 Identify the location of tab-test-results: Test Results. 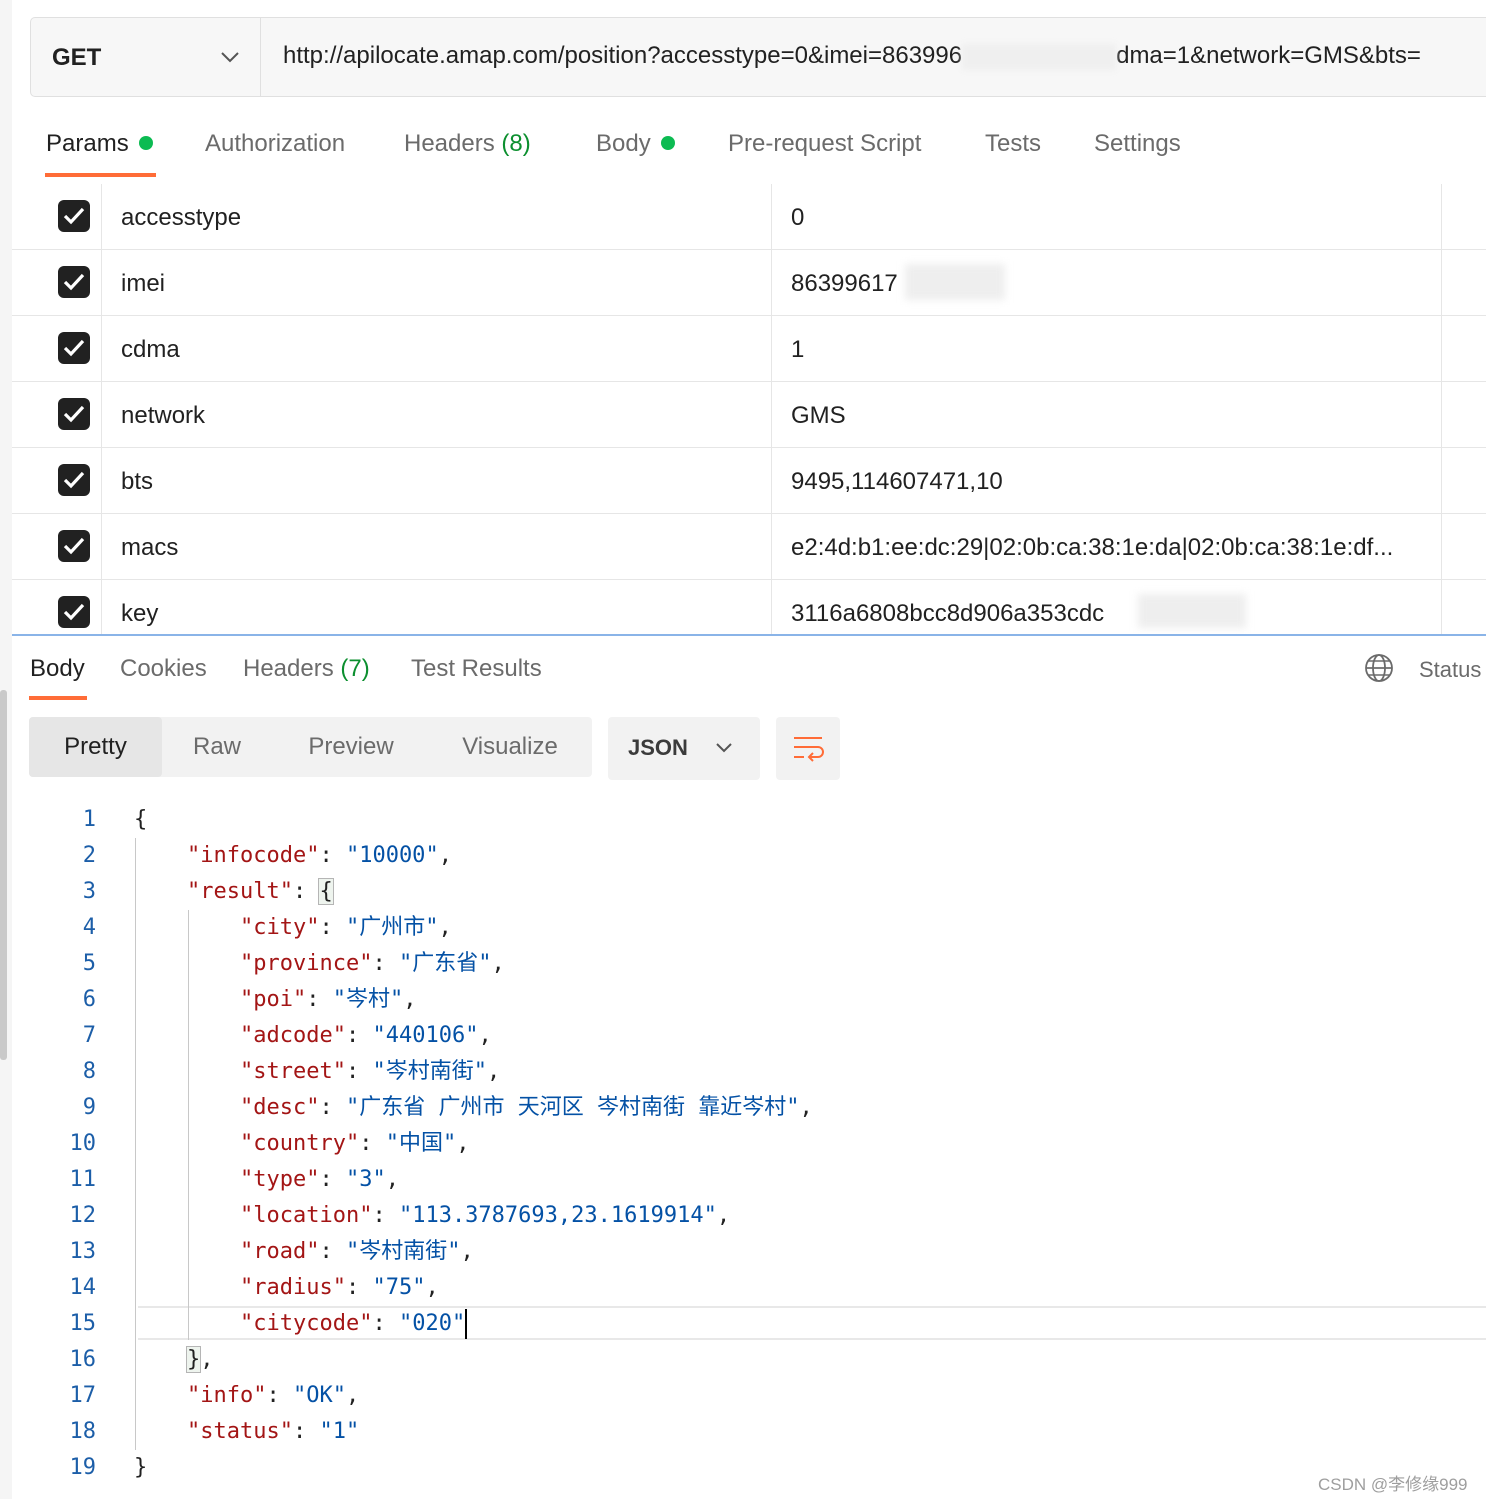
(476, 669).